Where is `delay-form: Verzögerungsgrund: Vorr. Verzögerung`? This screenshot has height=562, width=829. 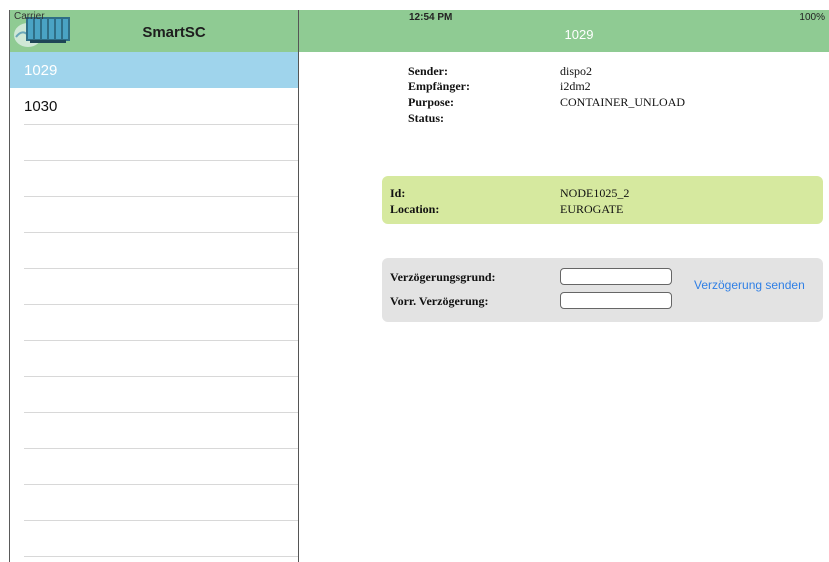
delay-form: Verzögerungsgrund: Vorr. Verzögerung is located at coordinates (602, 290).